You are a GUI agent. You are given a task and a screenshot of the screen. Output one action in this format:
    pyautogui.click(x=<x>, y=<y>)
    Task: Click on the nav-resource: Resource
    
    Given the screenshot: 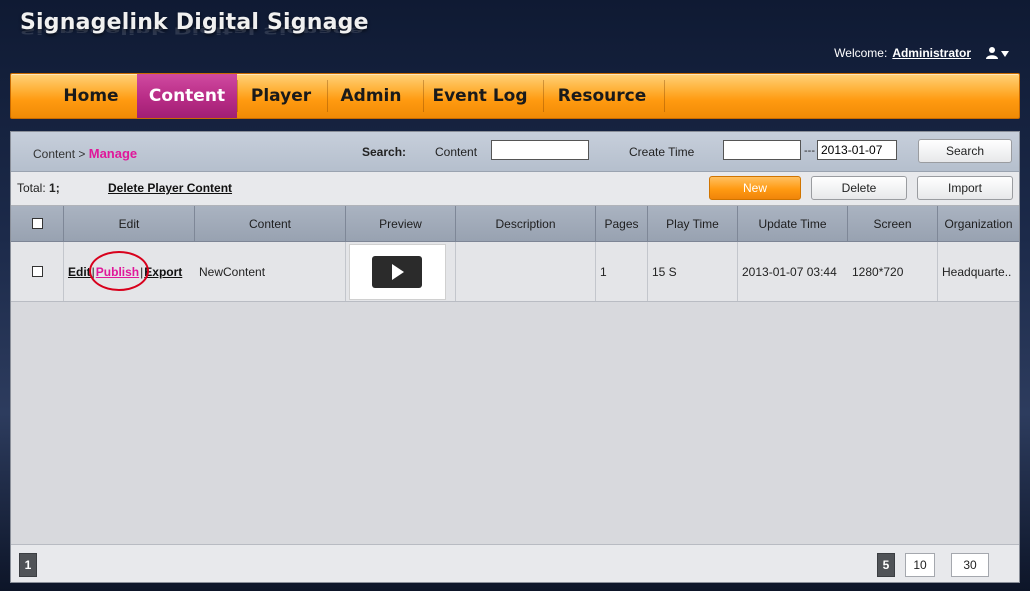 What is the action you would take?
    pyautogui.click(x=602, y=96)
    